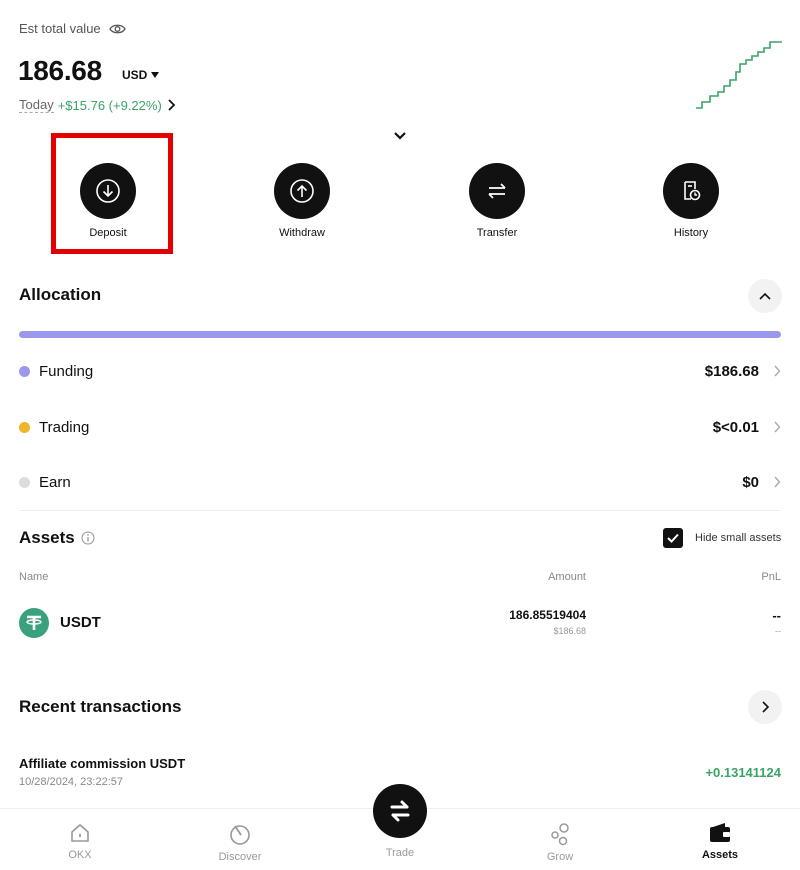  What do you see at coordinates (47, 537) in the screenshot?
I see `assets-title: Assets` at bounding box center [47, 537].